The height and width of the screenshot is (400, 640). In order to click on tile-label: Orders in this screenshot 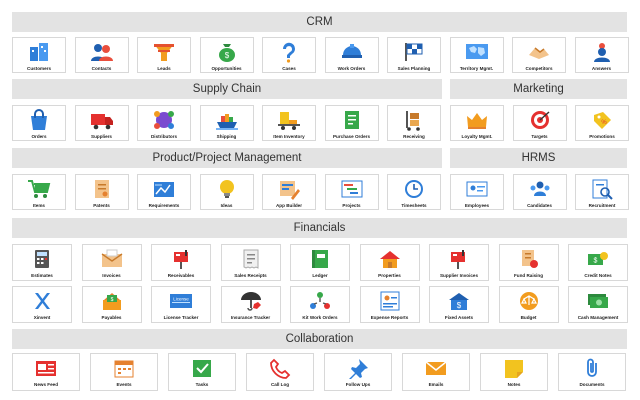, I will do `click(39, 136)`.